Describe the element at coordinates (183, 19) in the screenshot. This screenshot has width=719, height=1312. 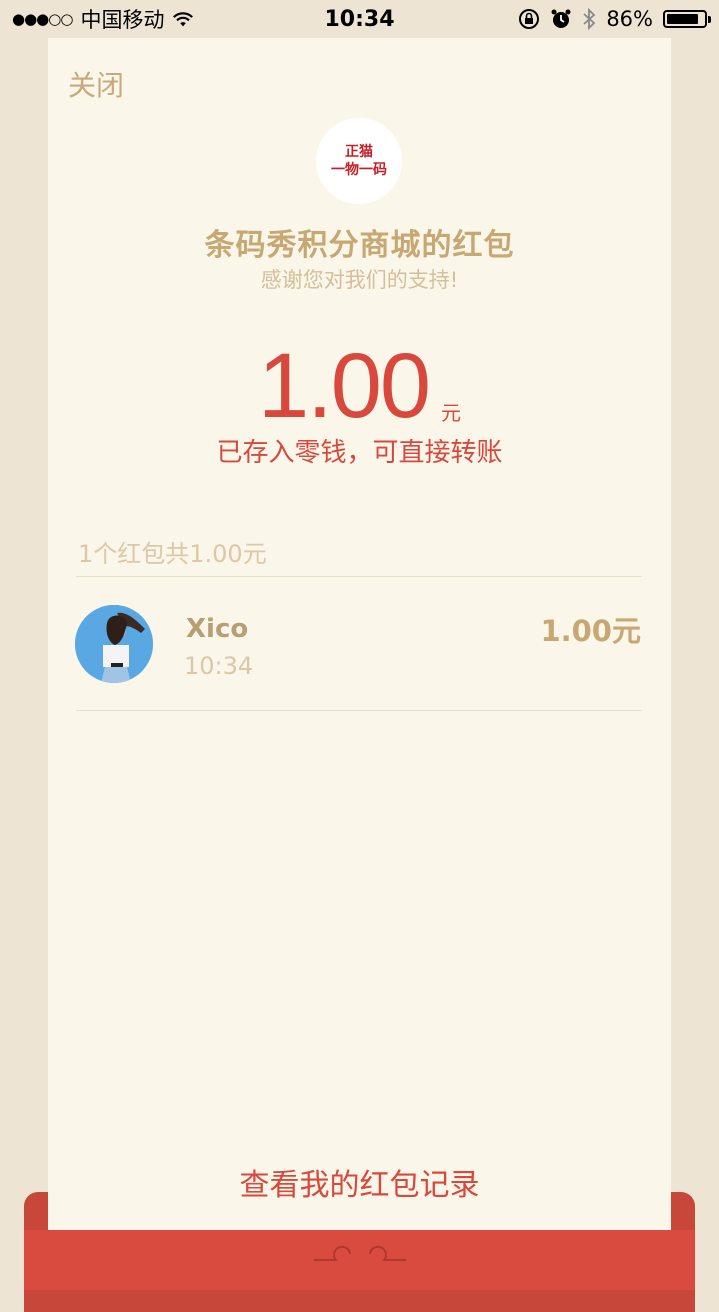
I see `wifi-icon` at that location.